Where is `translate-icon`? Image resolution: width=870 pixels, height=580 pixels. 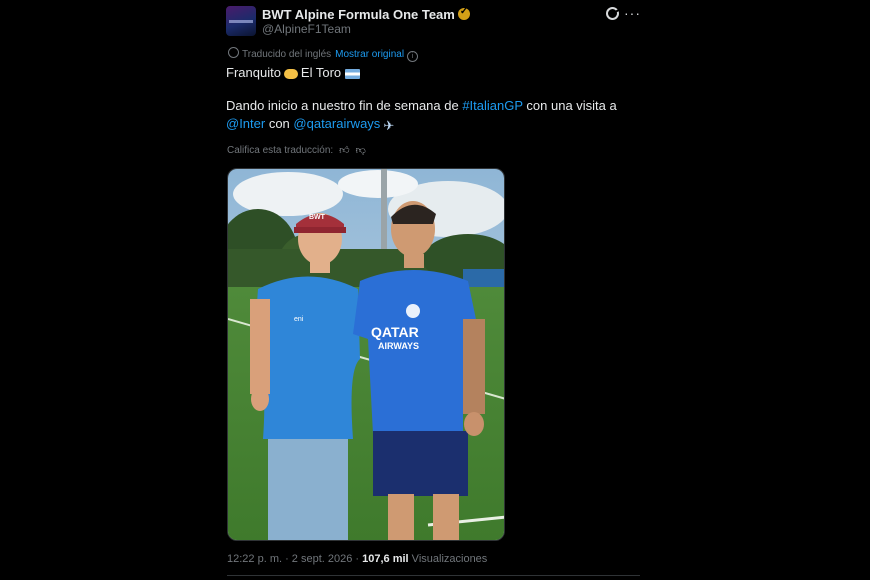 translate-icon is located at coordinates (233, 52).